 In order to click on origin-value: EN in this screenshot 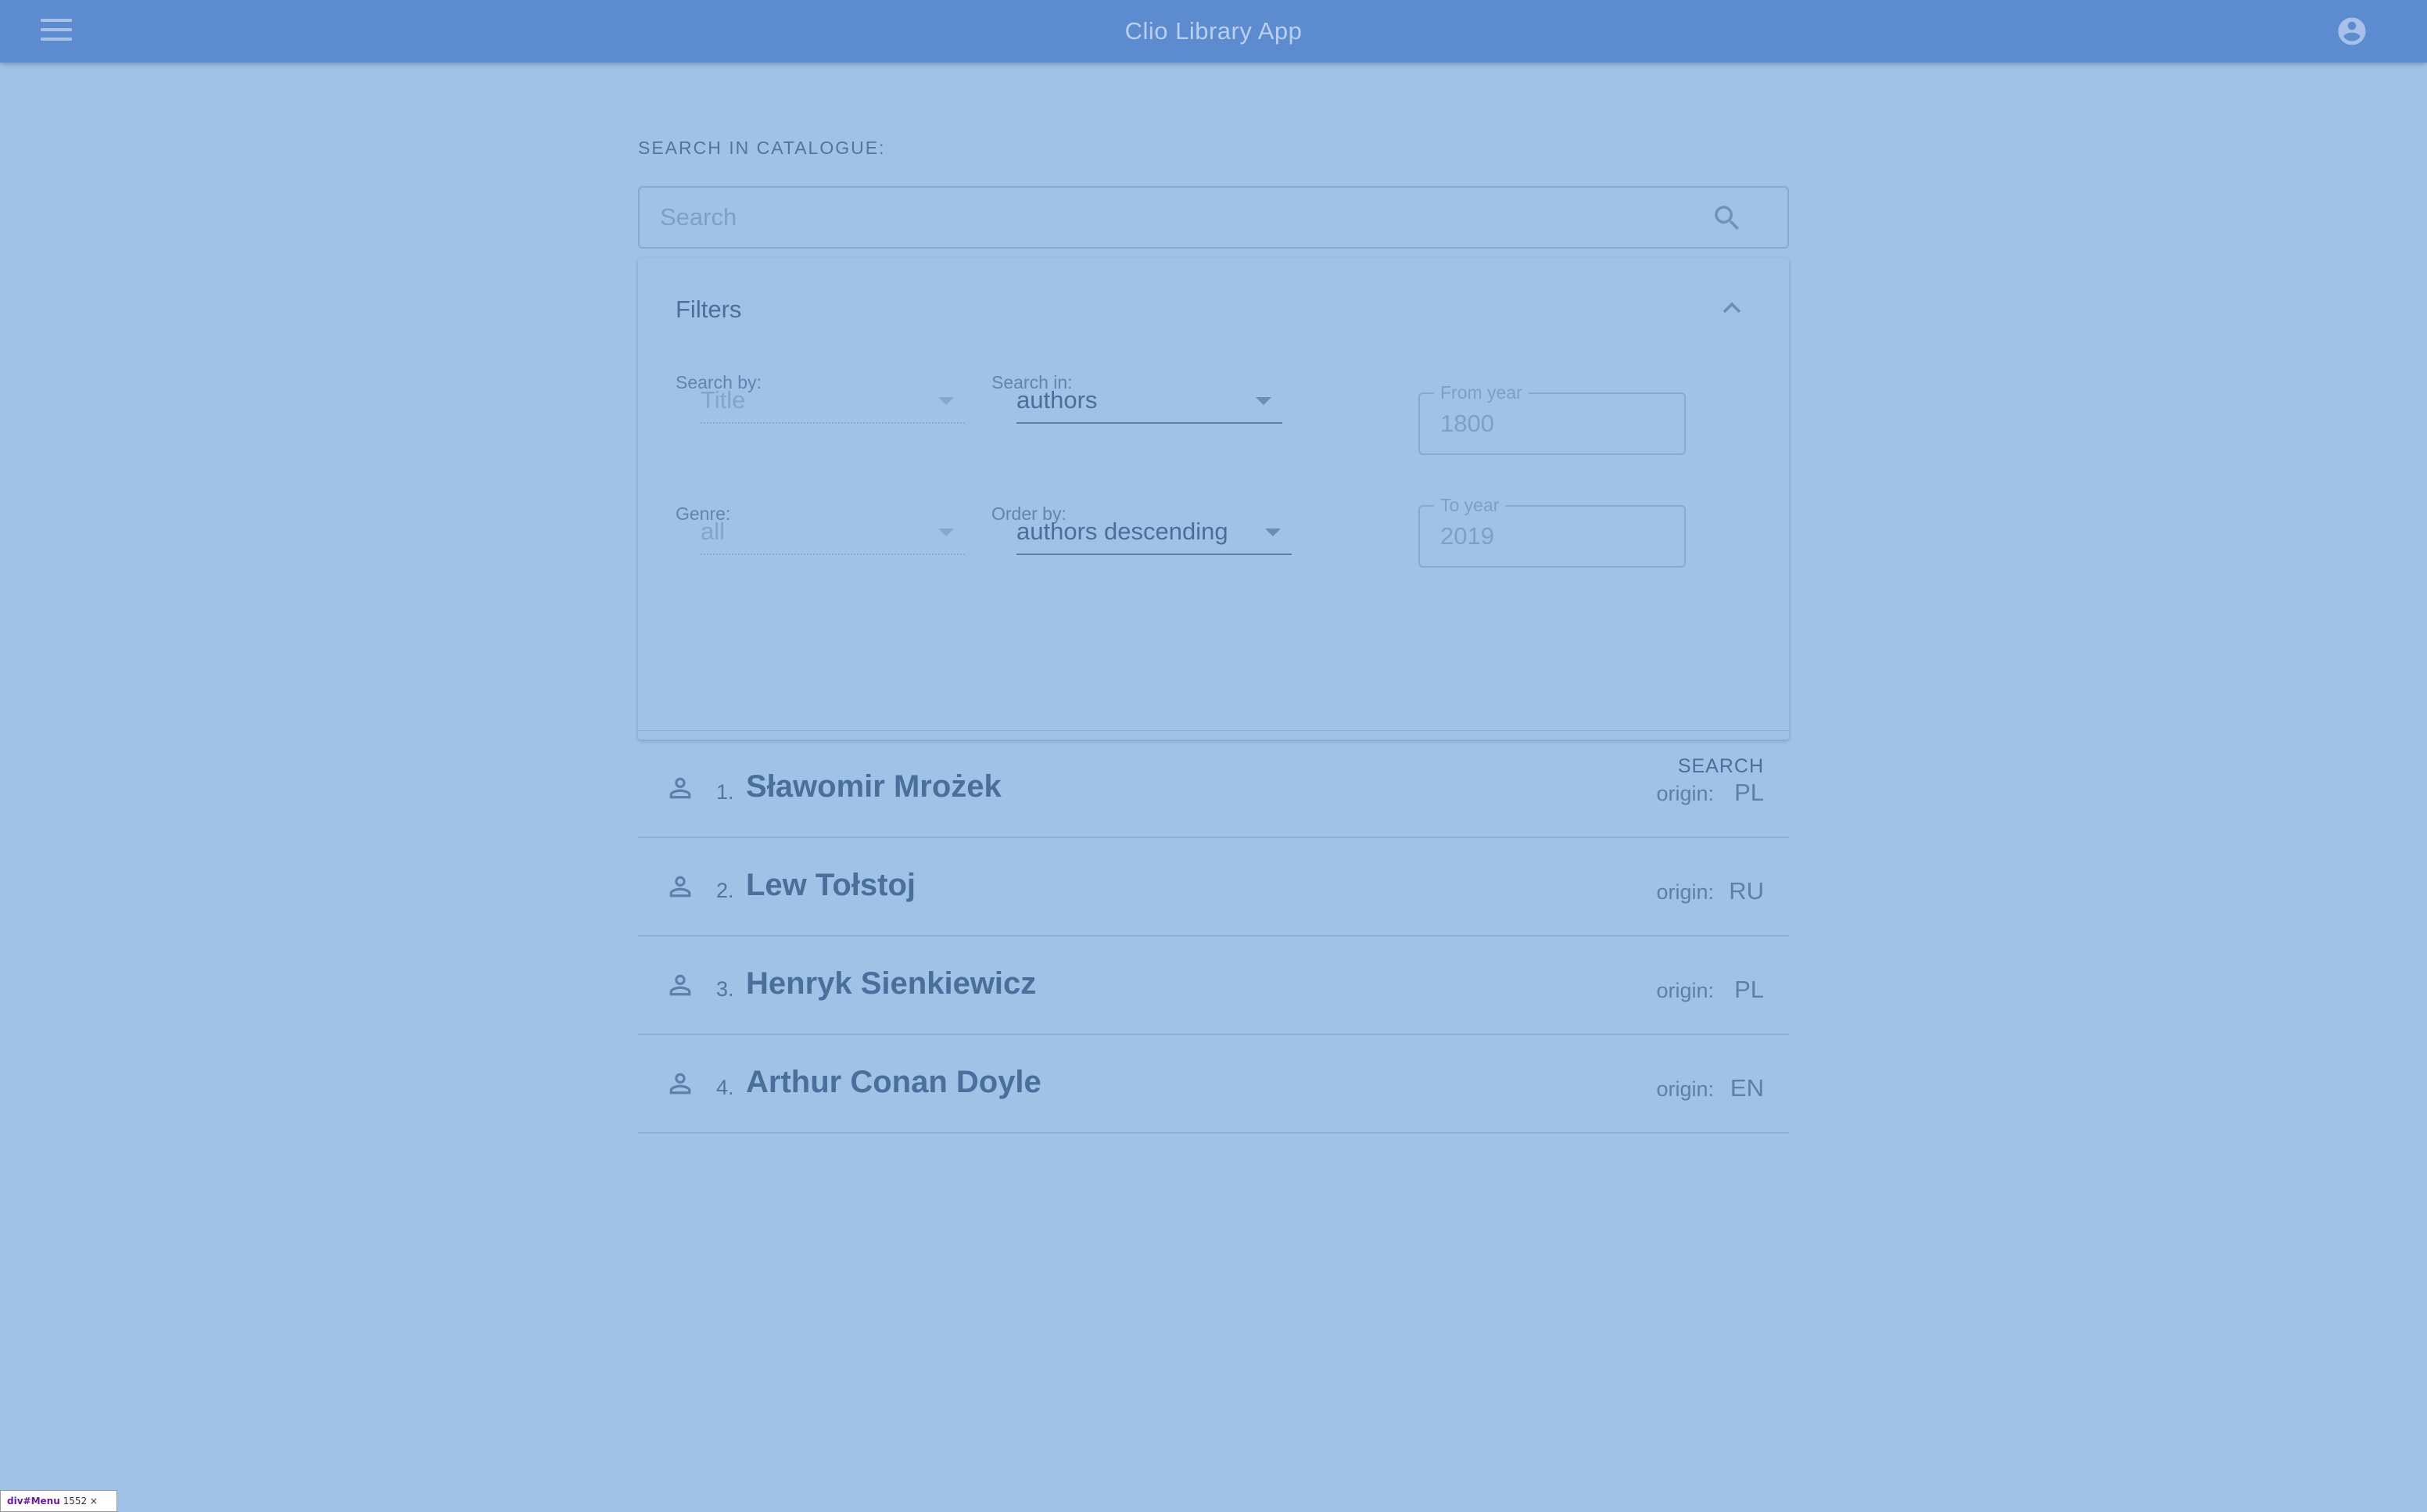, I will do `click(1747, 1088)`.